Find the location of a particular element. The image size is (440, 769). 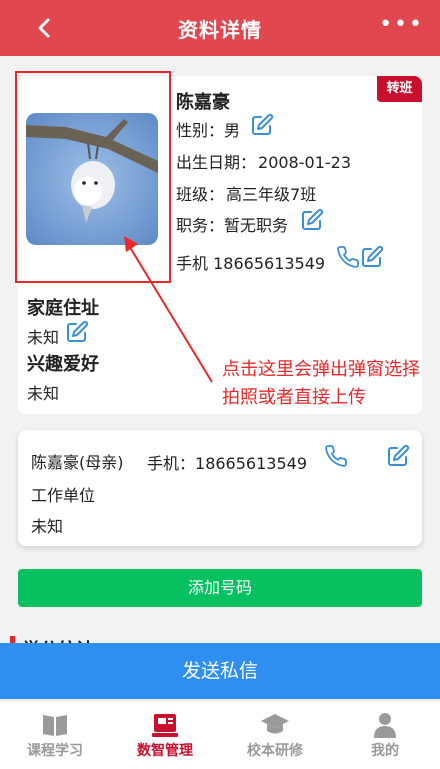

annotation-text: 点击这里会弹出弹窗选择拍照或者直接上传 is located at coordinates (321, 383).